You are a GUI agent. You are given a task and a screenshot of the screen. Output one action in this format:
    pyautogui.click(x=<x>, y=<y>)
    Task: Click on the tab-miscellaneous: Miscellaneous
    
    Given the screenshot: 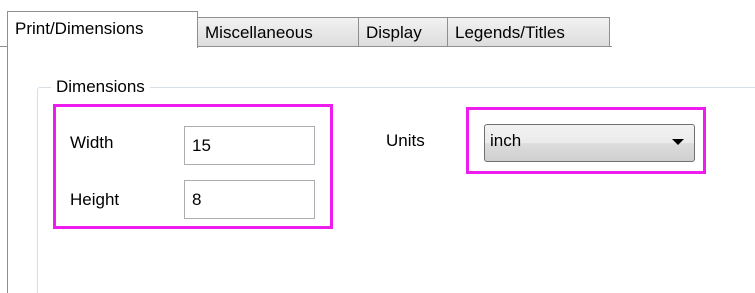 What is the action you would take?
    pyautogui.click(x=278, y=32)
    